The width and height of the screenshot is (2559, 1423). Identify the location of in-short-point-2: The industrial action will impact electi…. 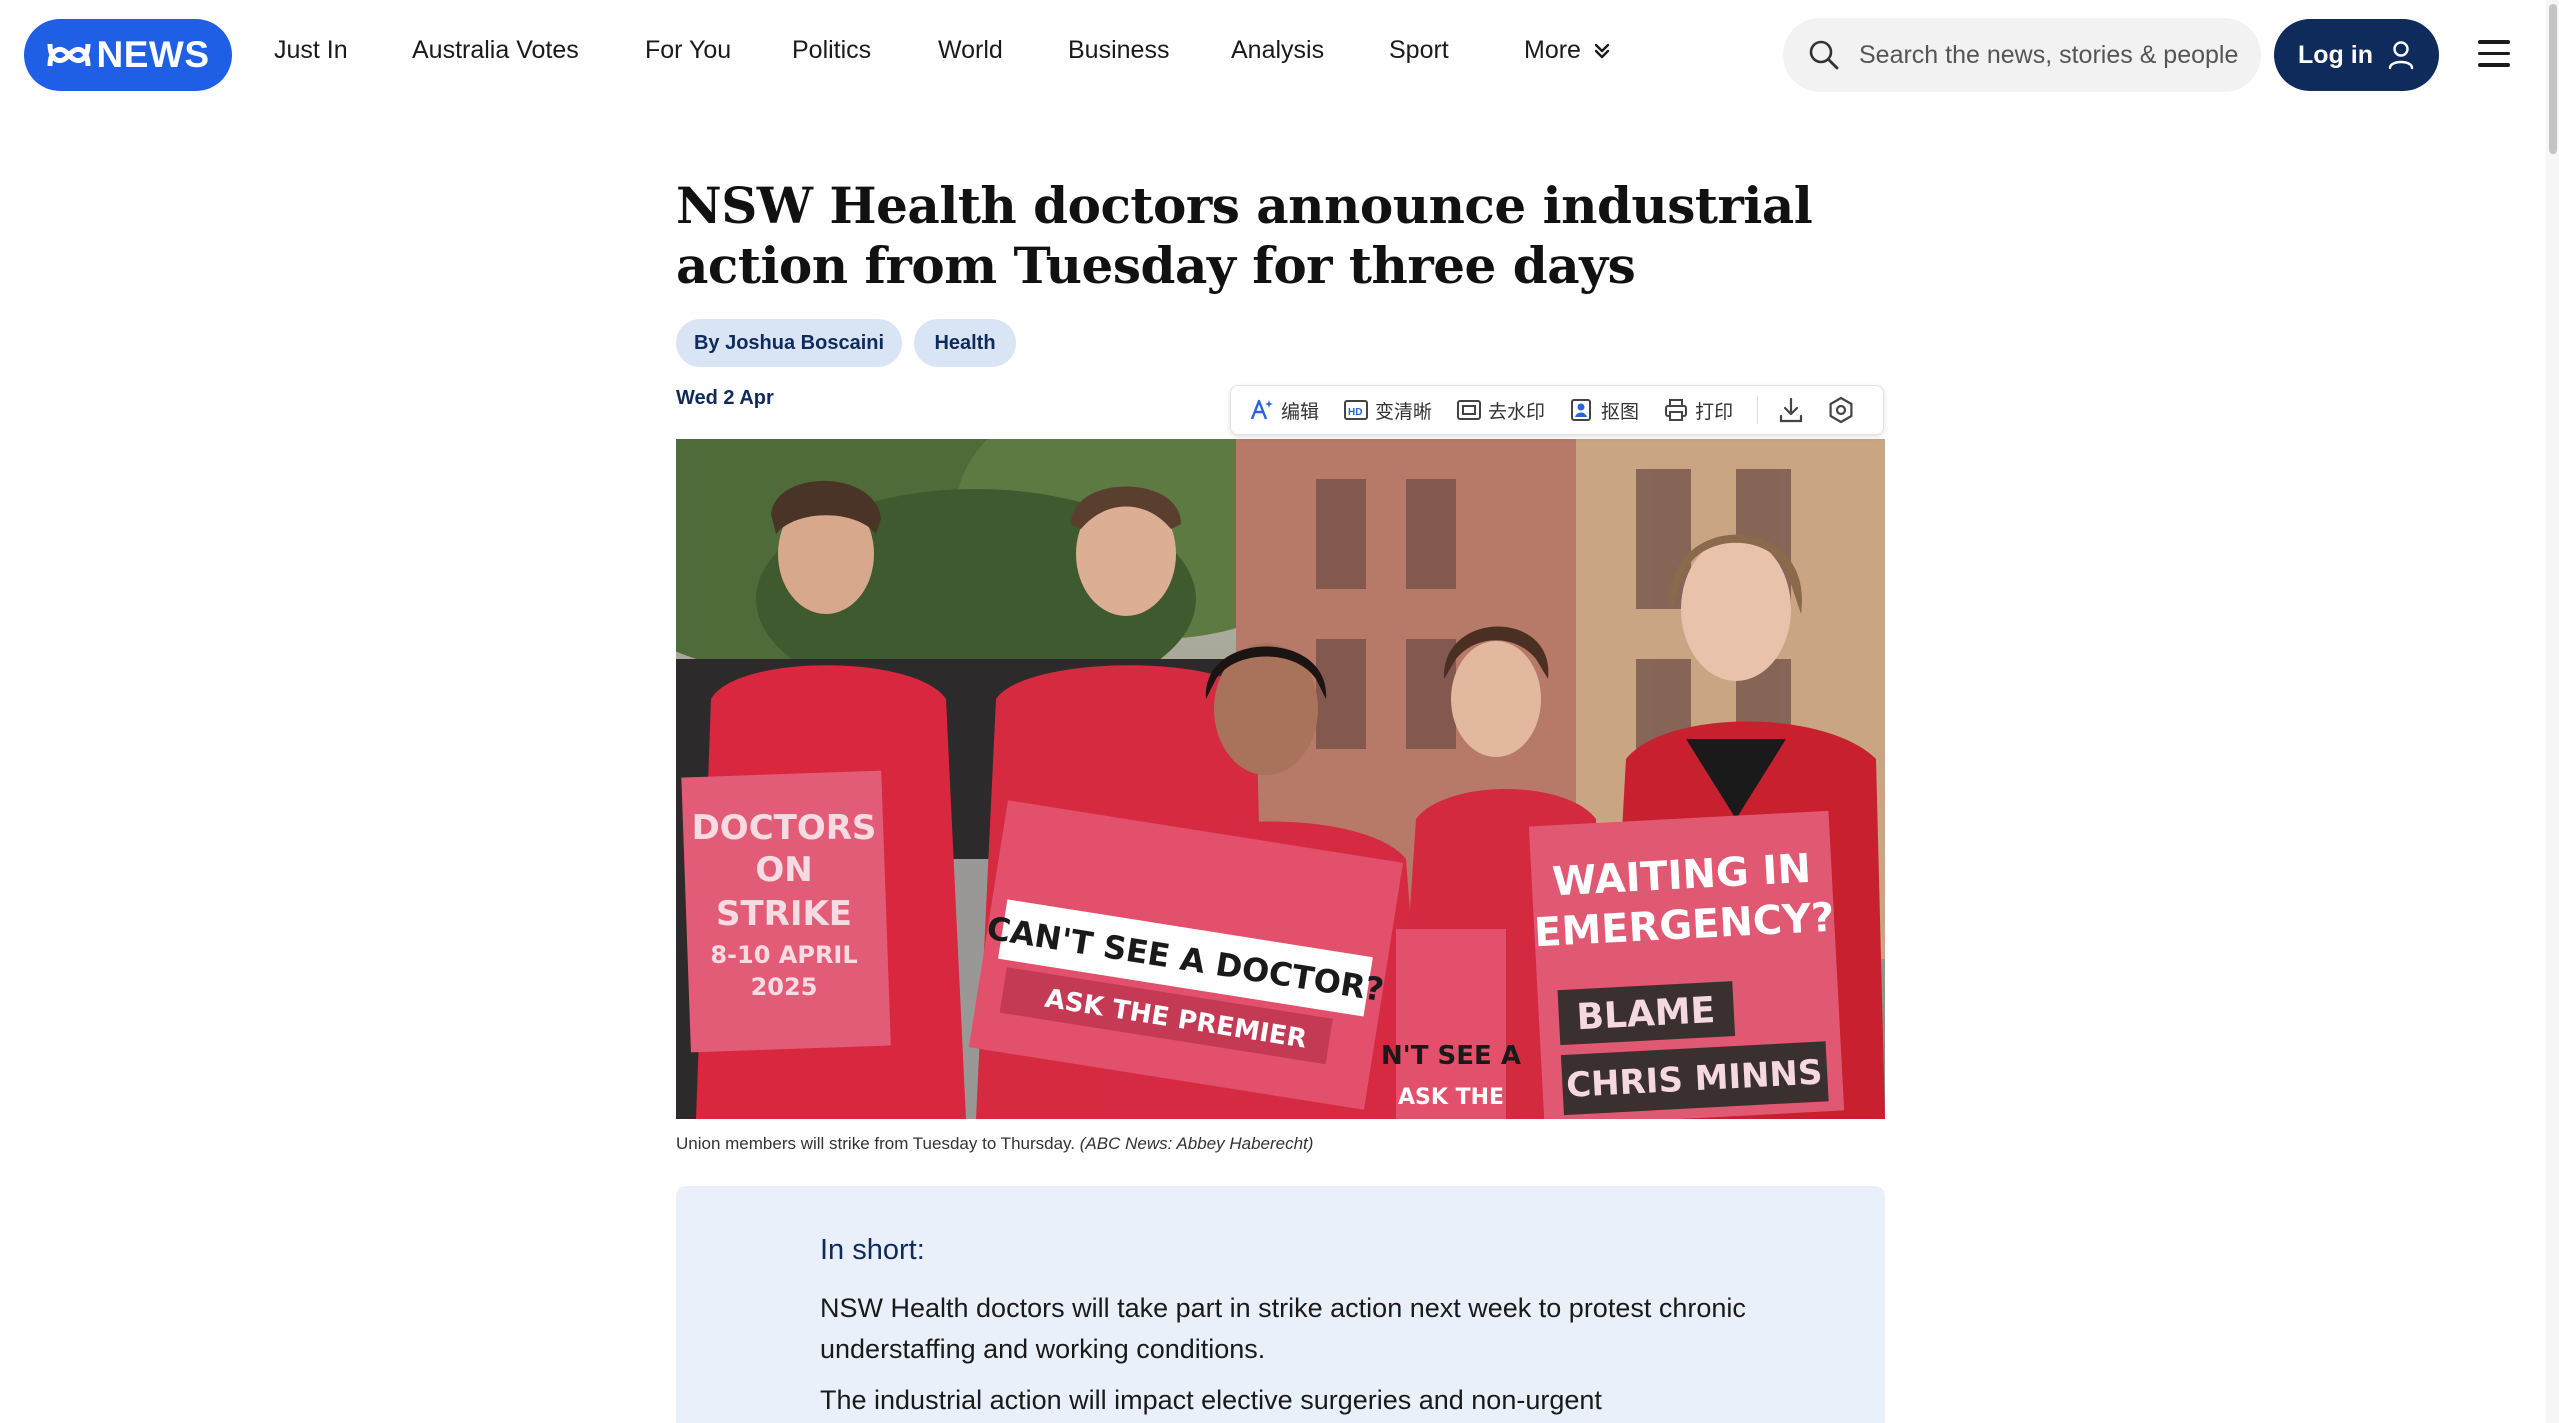
(1211, 1400).